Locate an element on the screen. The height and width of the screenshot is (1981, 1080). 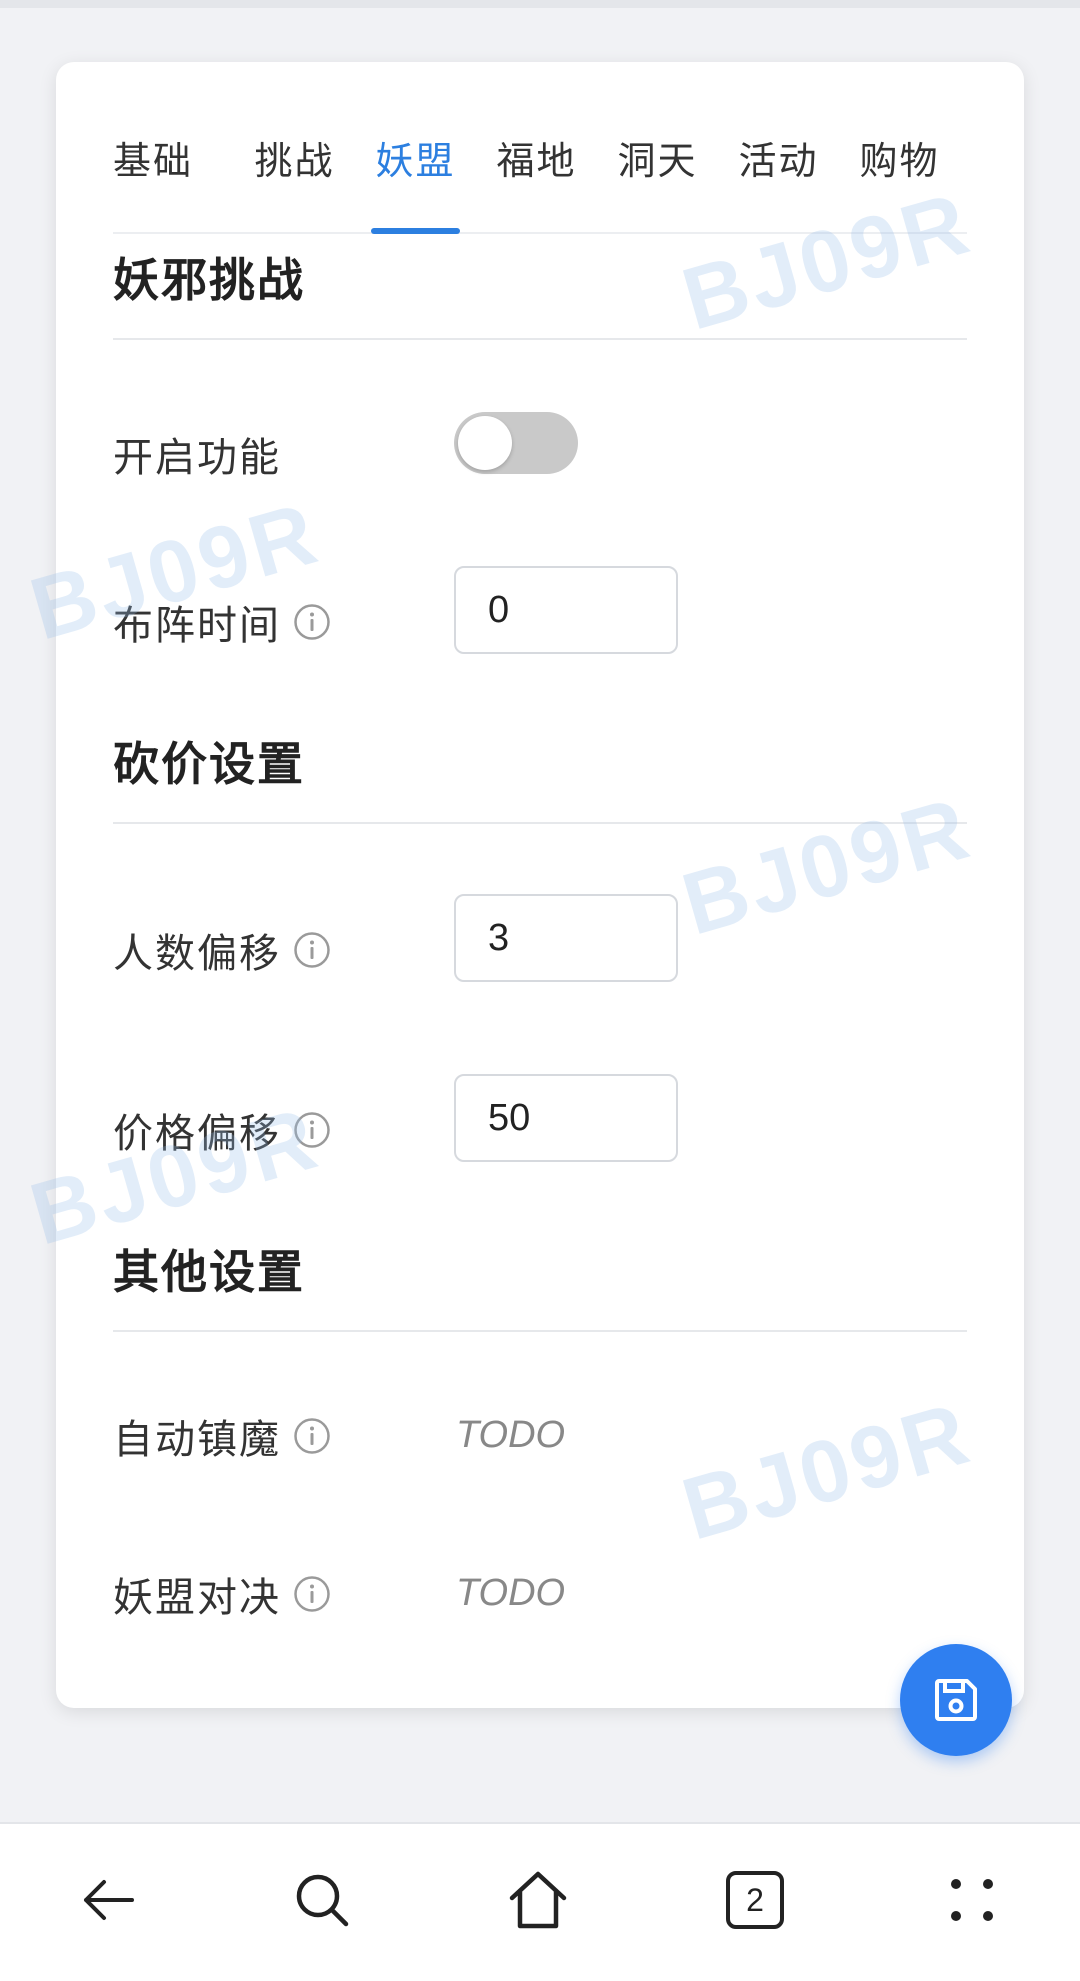
alliance-duel-label-text: 妖盟对决 is located at coordinates (197, 1598).